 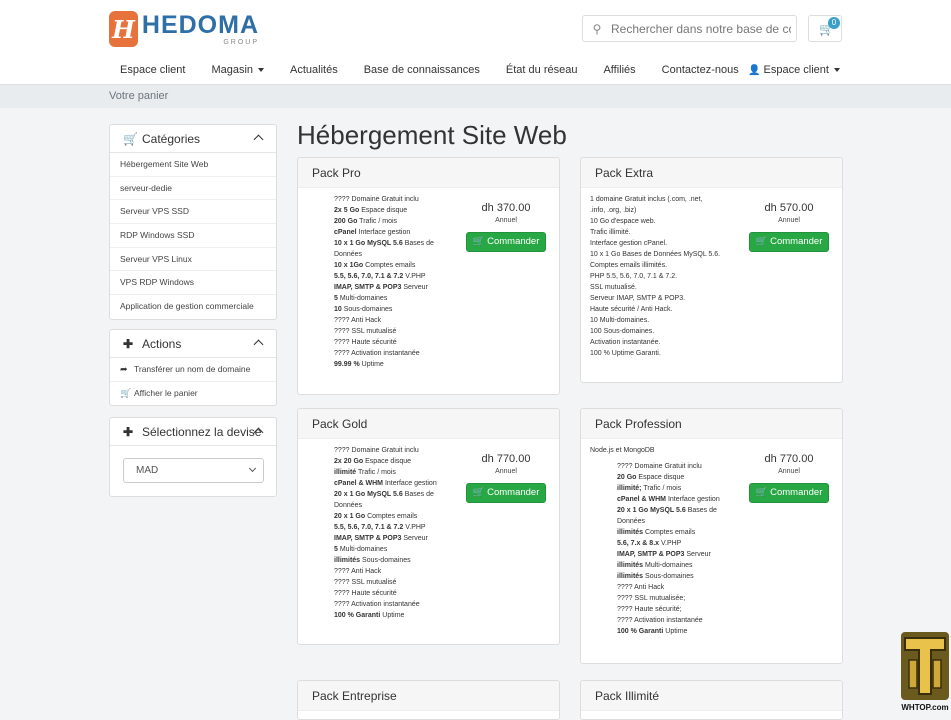 What do you see at coordinates (124, 369) in the screenshot?
I see `share-icon: ➦` at bounding box center [124, 369].